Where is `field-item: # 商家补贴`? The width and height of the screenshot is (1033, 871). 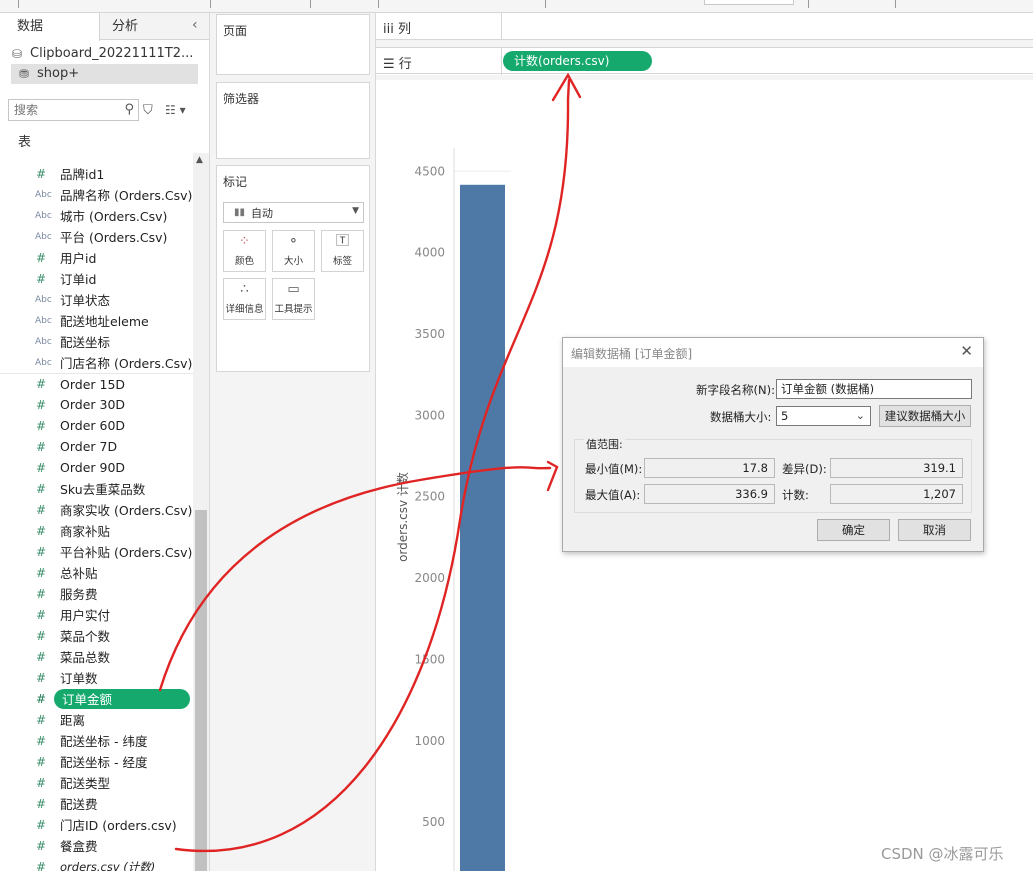
field-item: # 商家补贴 is located at coordinates (96, 530).